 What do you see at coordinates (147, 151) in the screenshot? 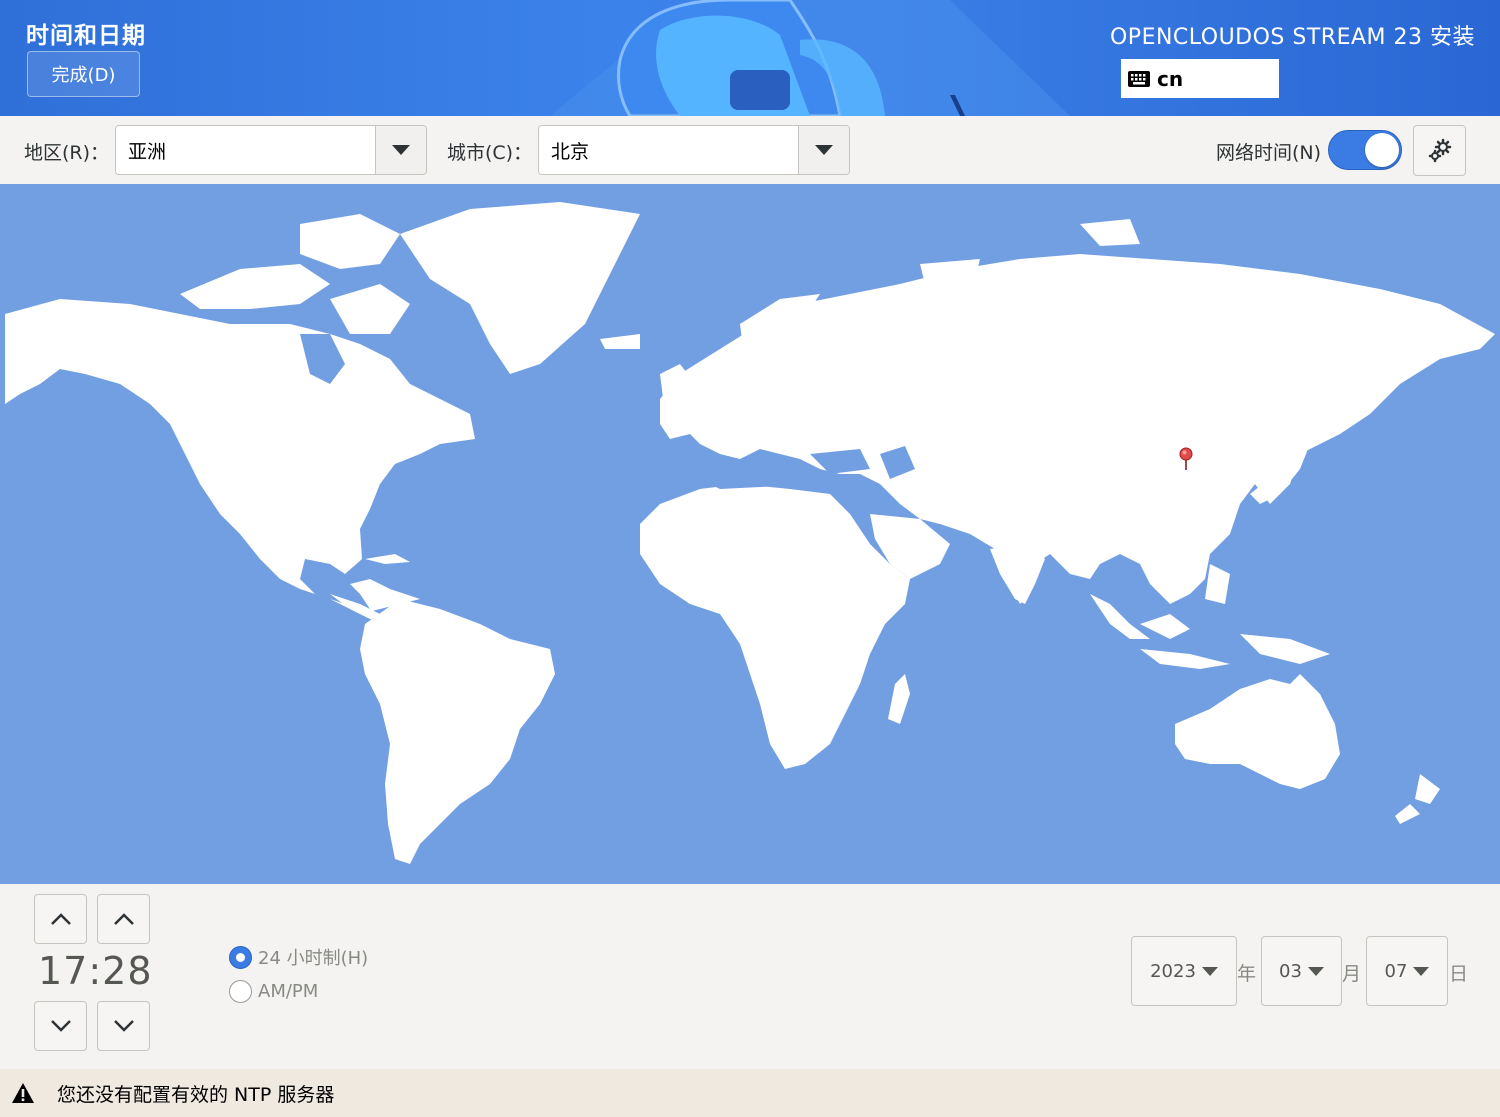
I see `region-value: 亚洲` at bounding box center [147, 151].